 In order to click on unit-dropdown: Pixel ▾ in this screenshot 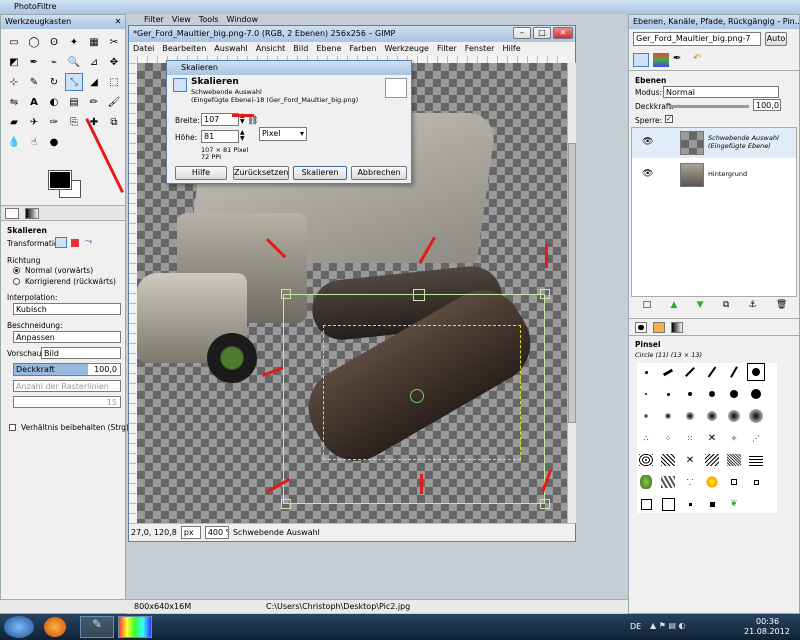, I will do `click(283, 134)`.